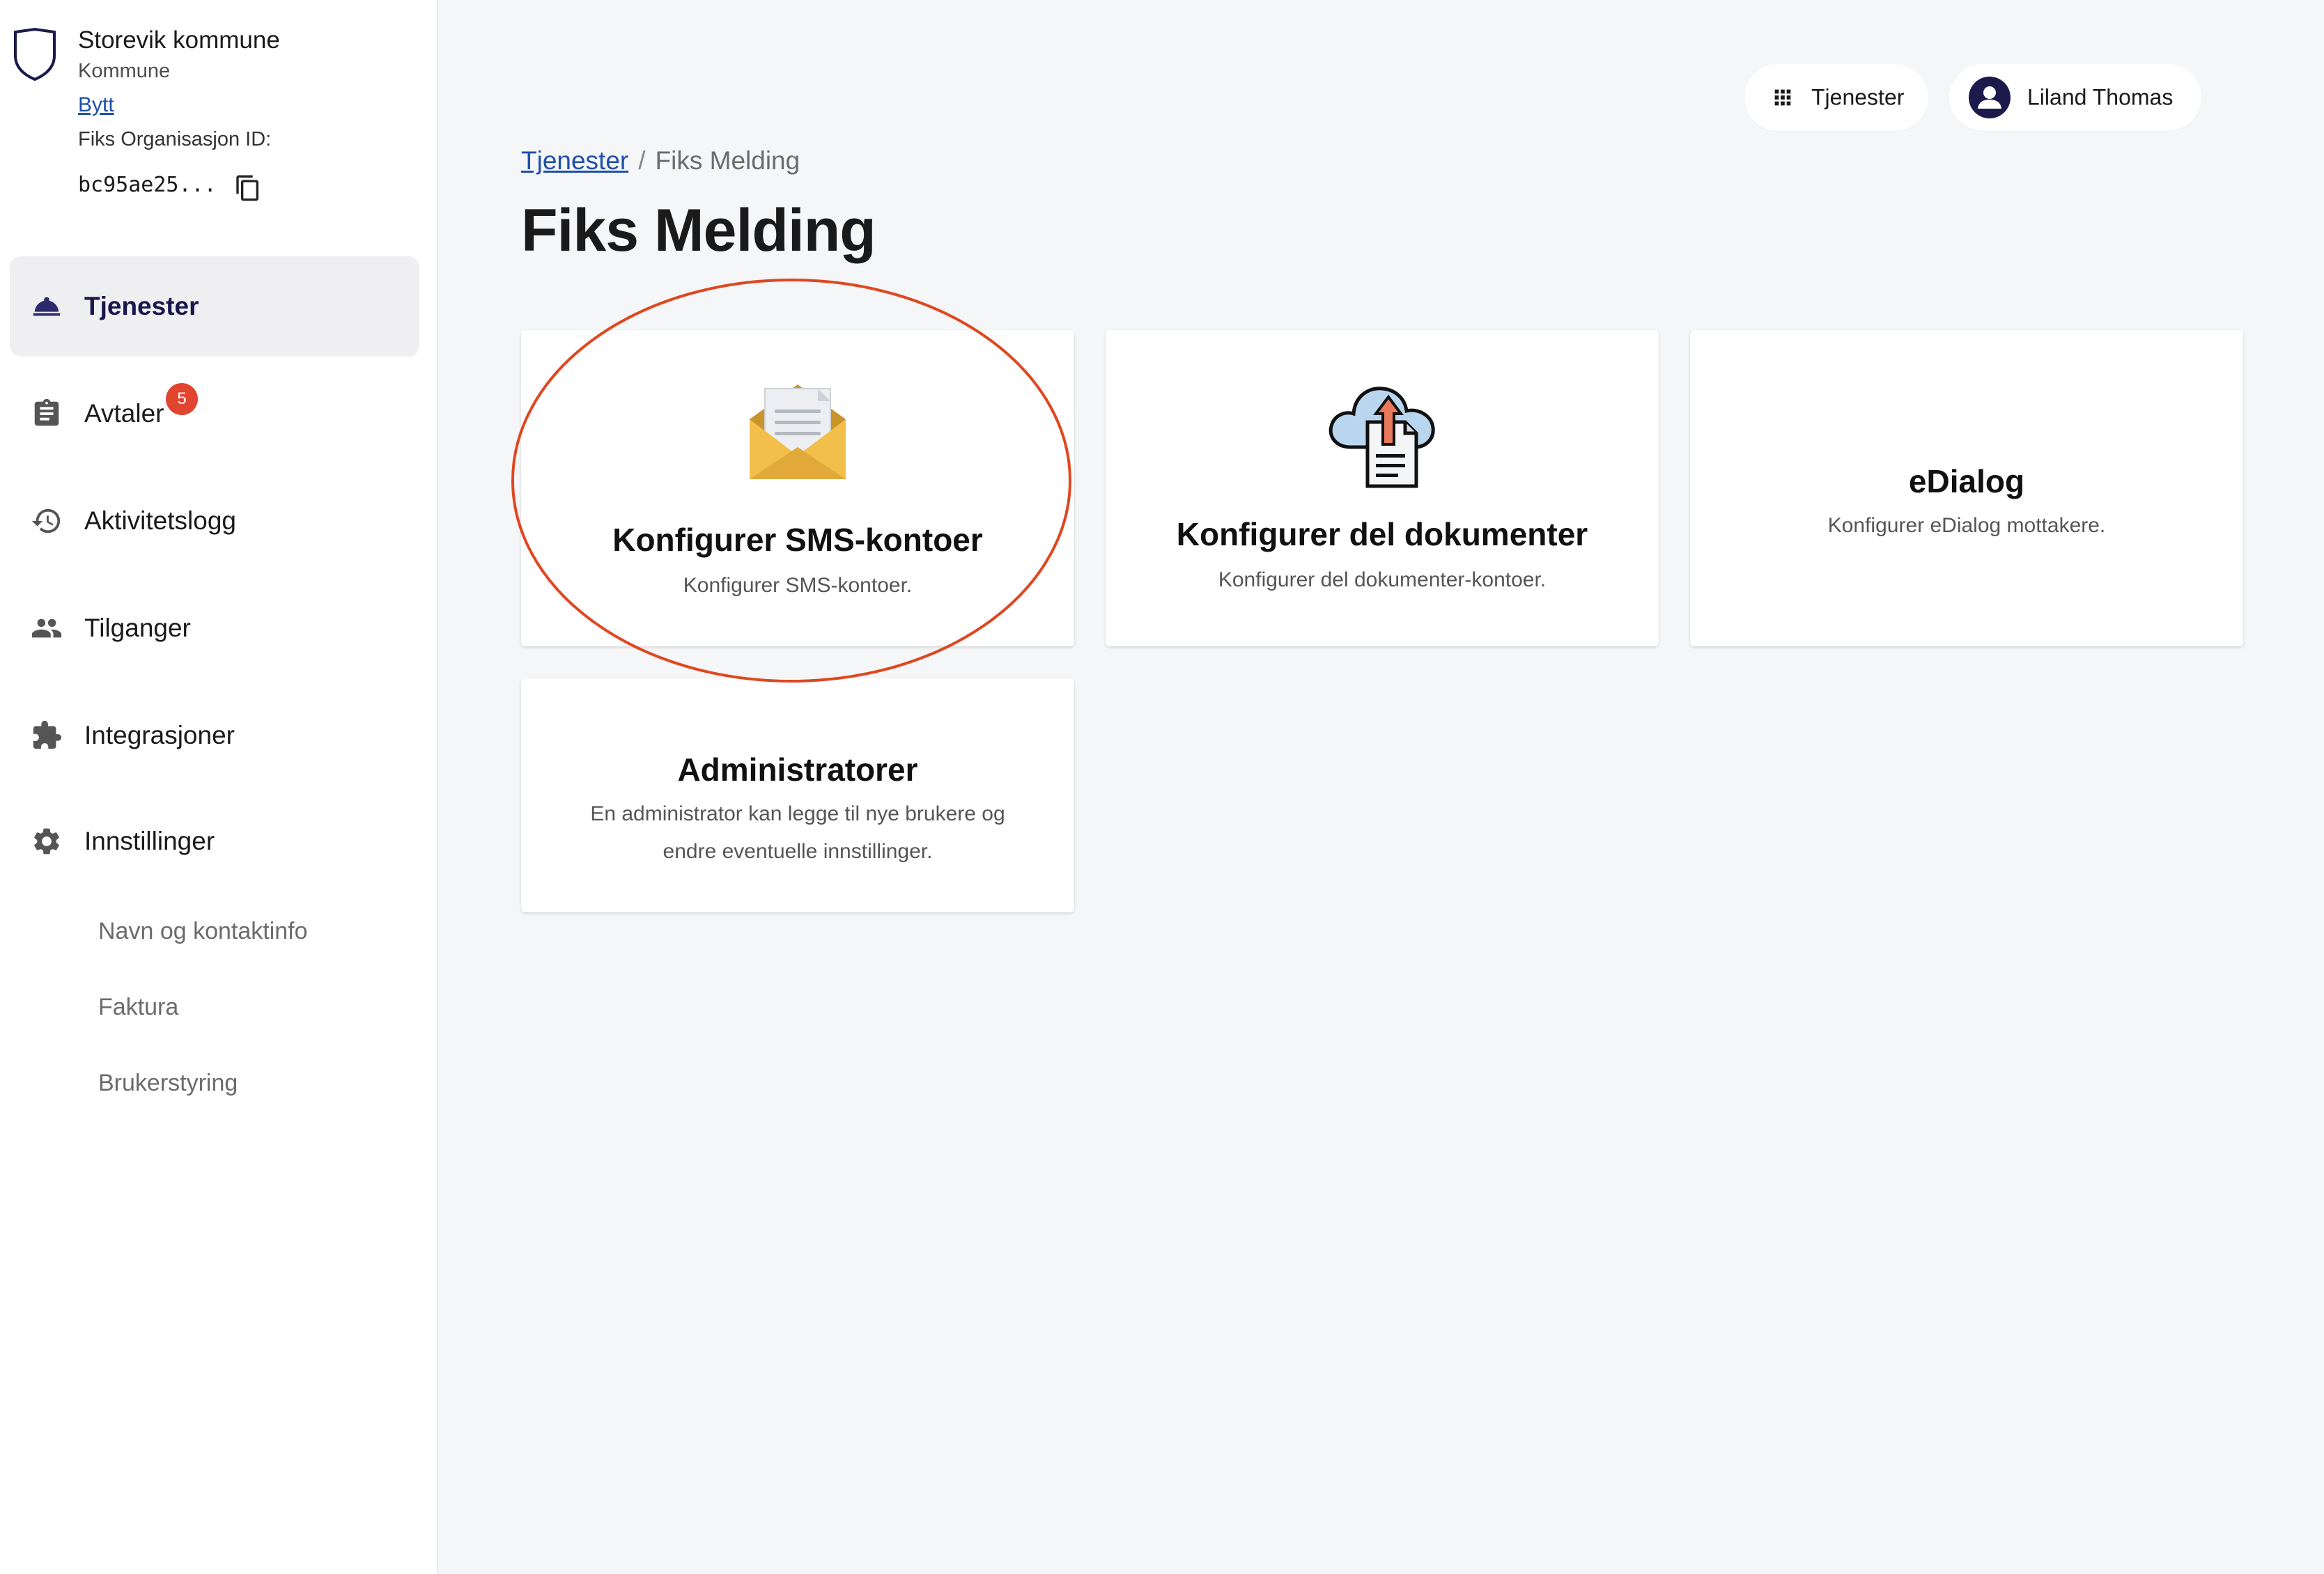 The height and width of the screenshot is (1574, 2324). I want to click on switch-organization-link: Bytt, so click(96, 105).